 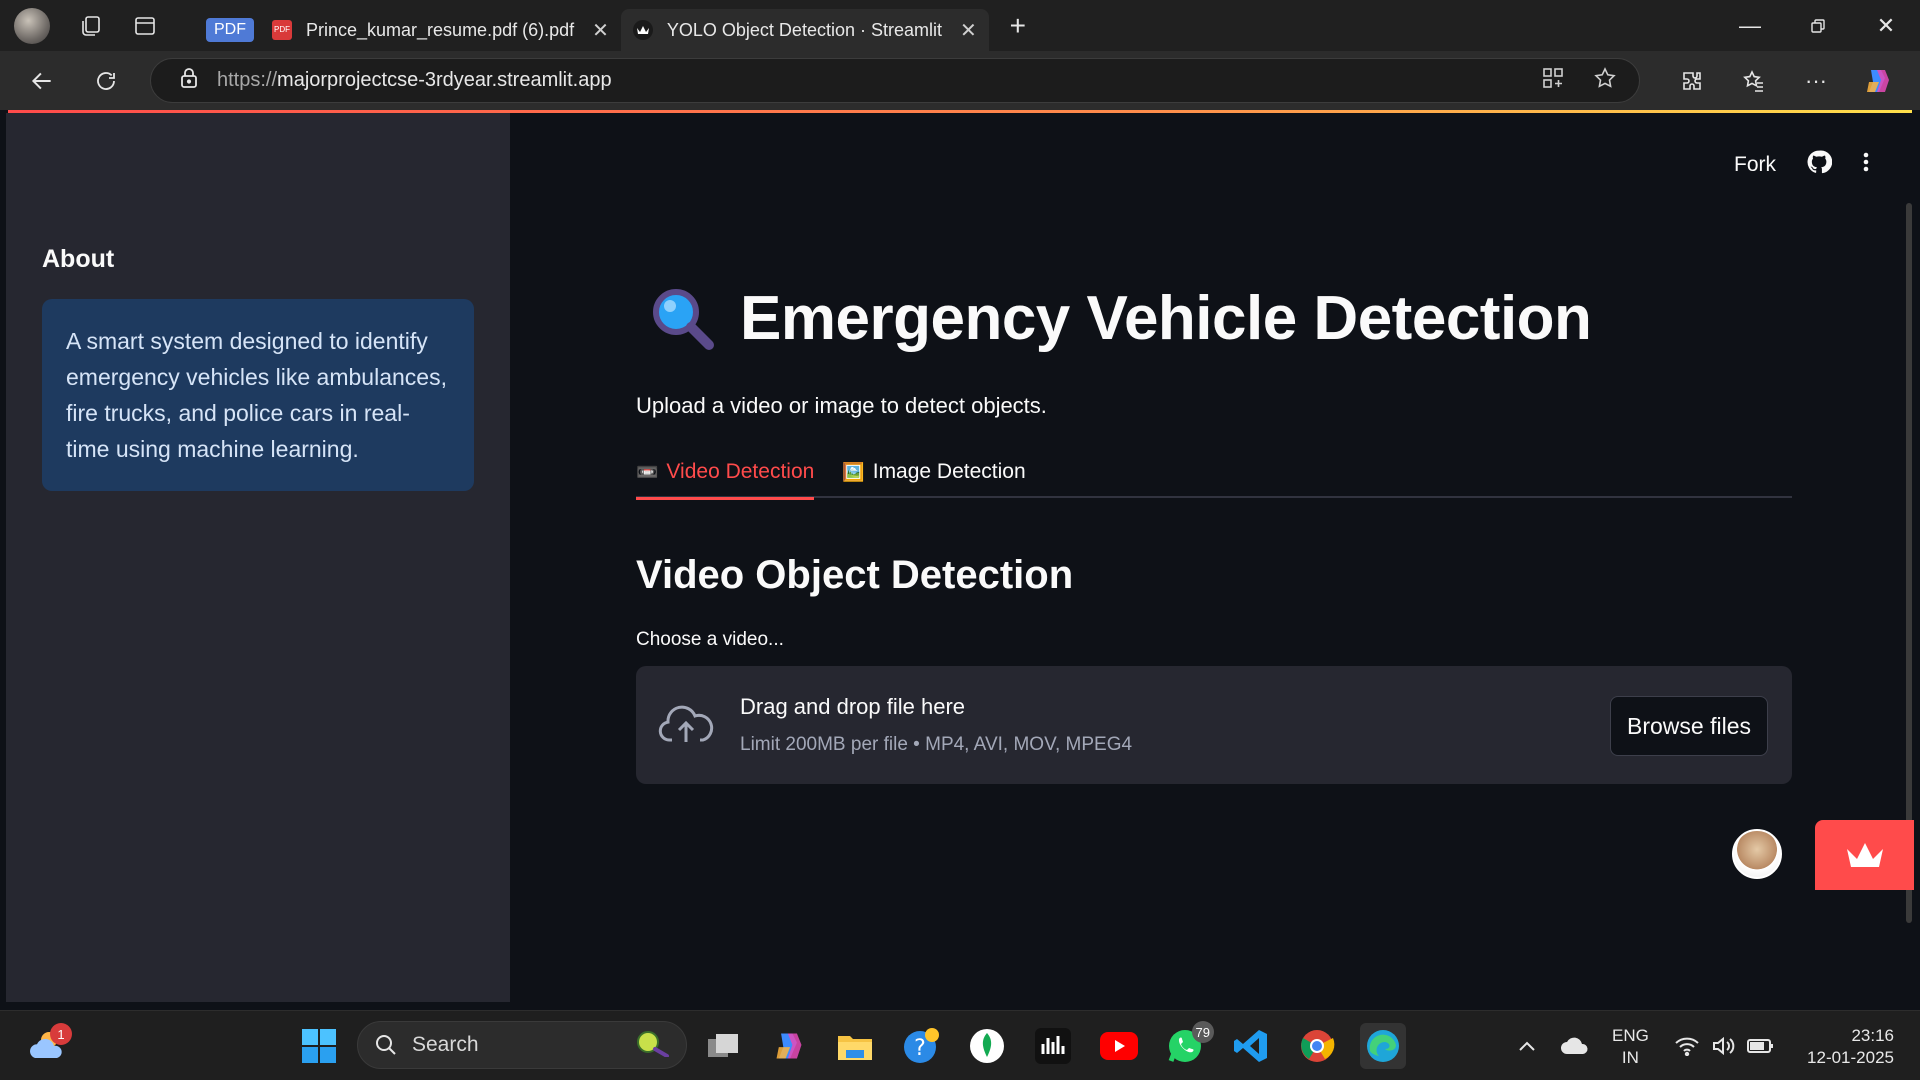 I want to click on sidebar-heading: About, so click(x=78, y=259).